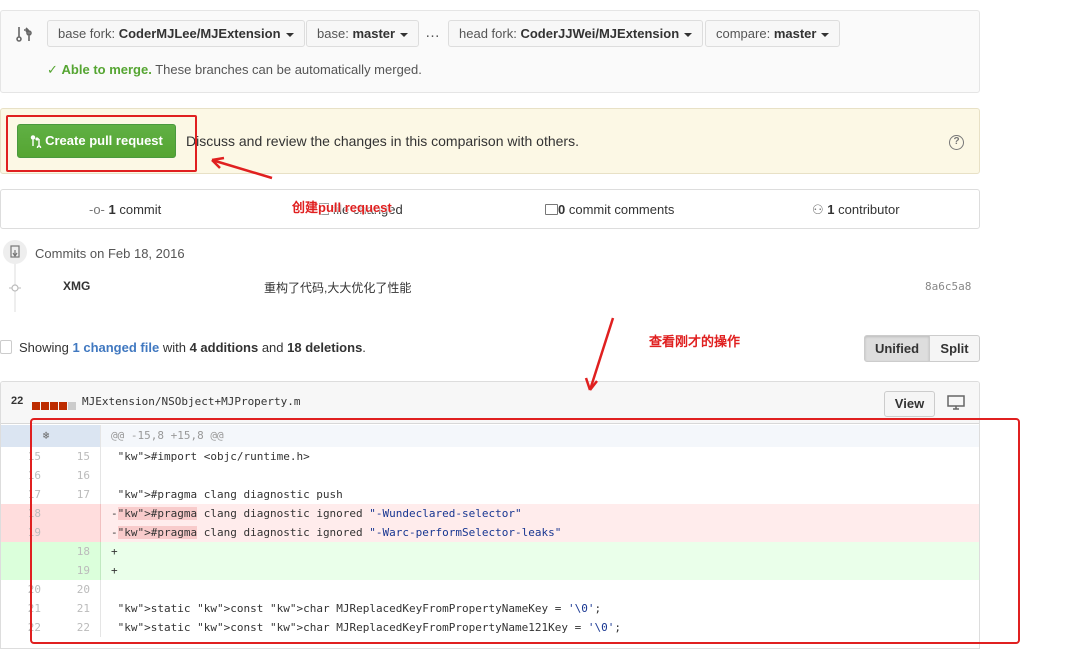 The width and height of the screenshot is (1069, 649). Describe the element at coordinates (76, 286) in the screenshot. I see `commit-author: XMG` at that location.